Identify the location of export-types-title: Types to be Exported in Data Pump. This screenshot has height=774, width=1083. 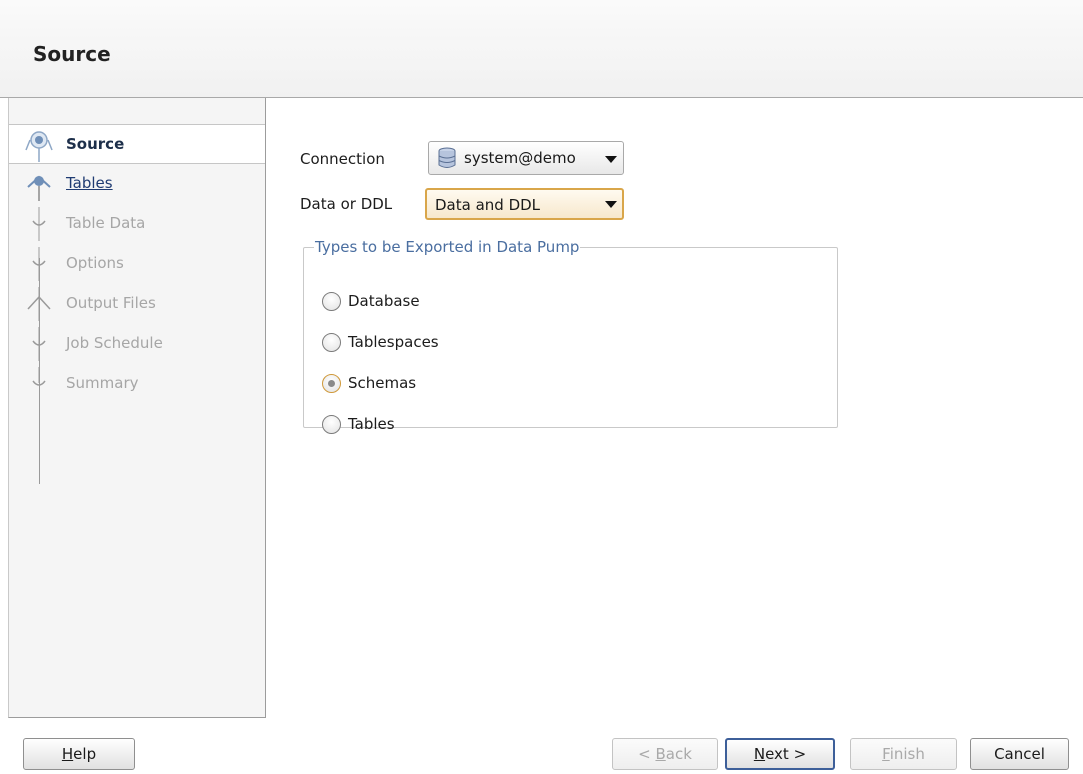
(447, 247).